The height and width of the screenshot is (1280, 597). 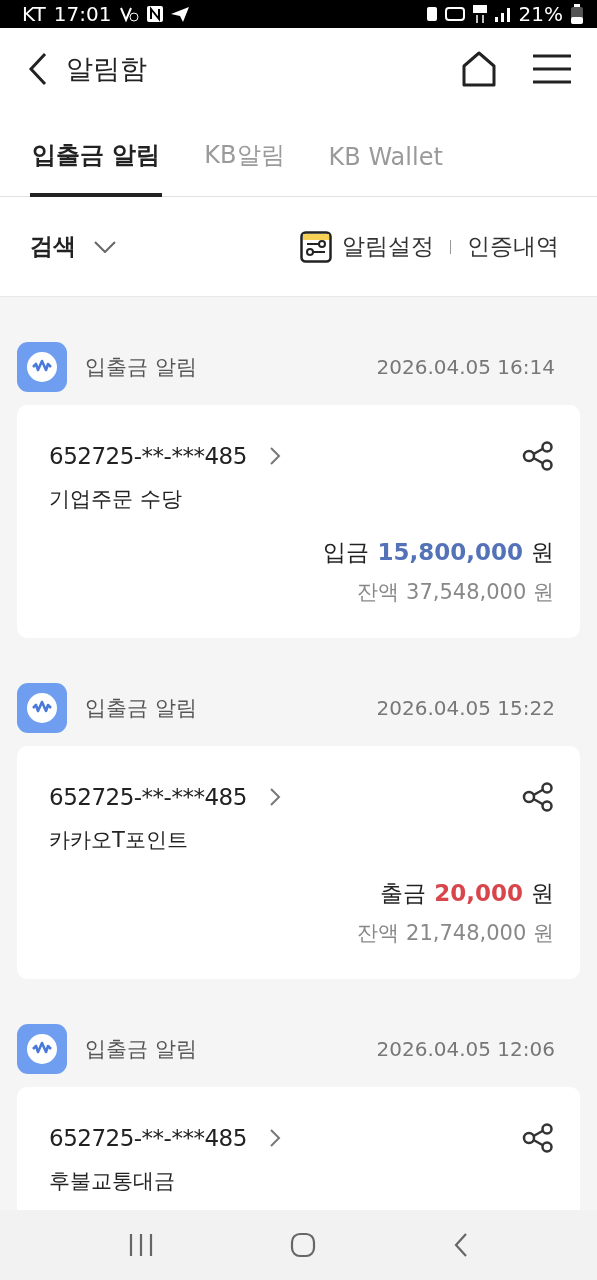 What do you see at coordinates (465, 1049) in the screenshot?
I see `timestamp: 2026.04.05 12:06` at bounding box center [465, 1049].